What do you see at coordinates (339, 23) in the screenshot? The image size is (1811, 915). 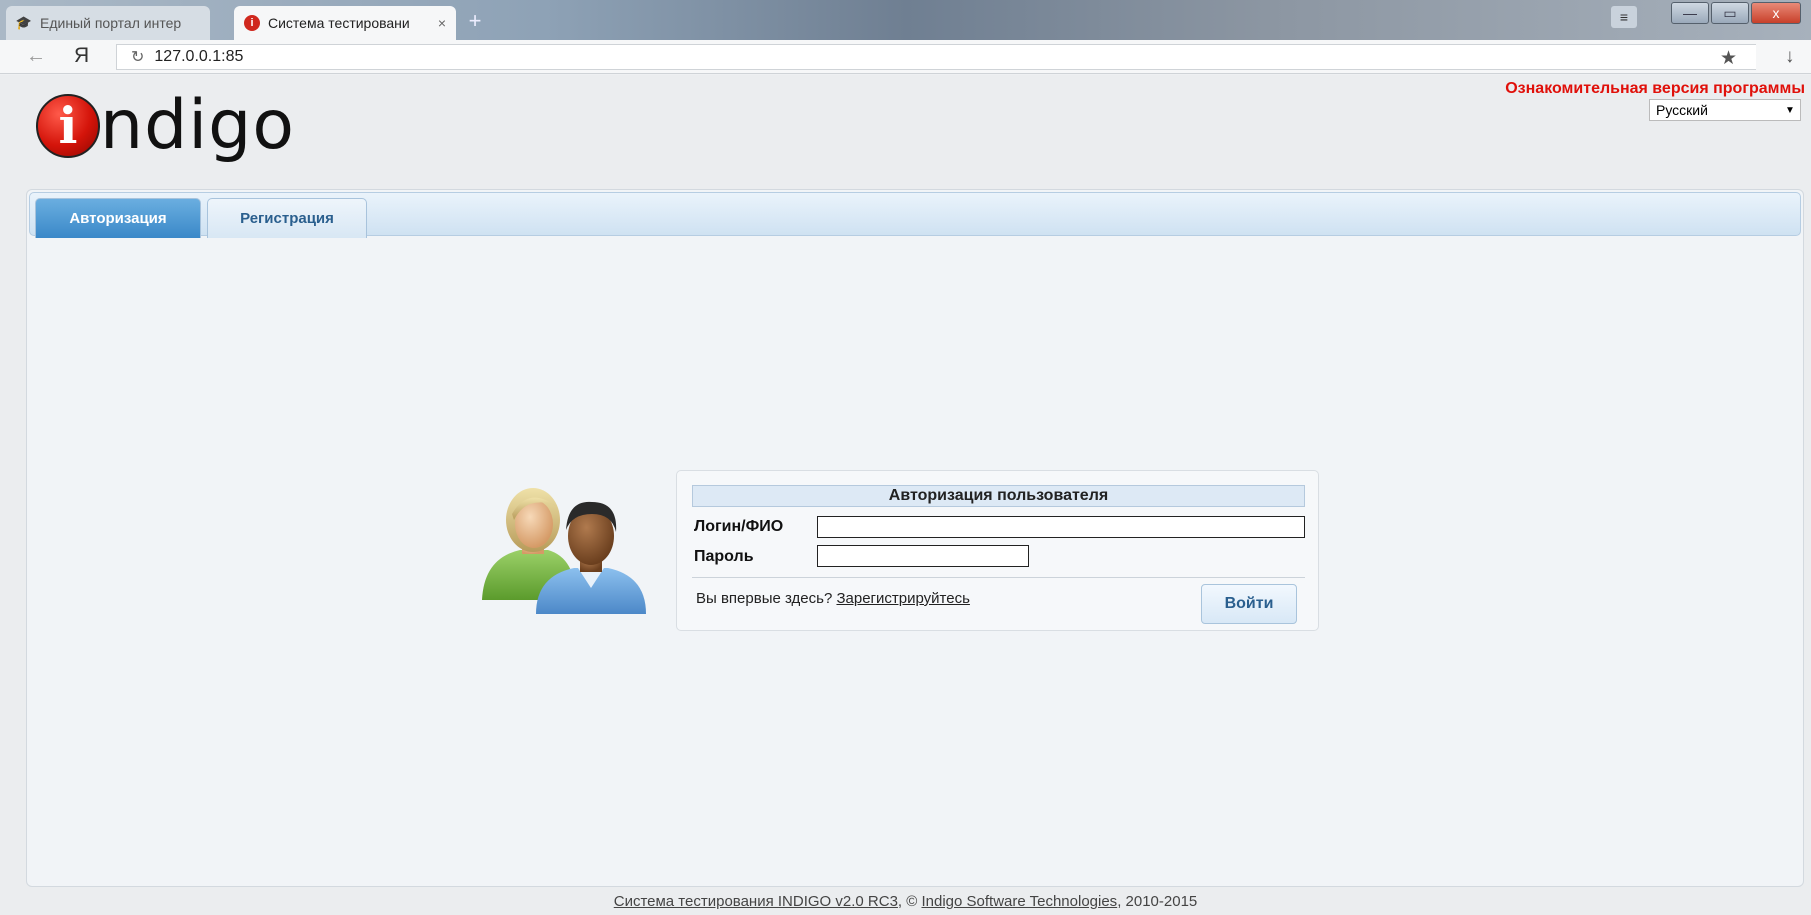 I see `browser-tab-title: Система тестировани` at bounding box center [339, 23].